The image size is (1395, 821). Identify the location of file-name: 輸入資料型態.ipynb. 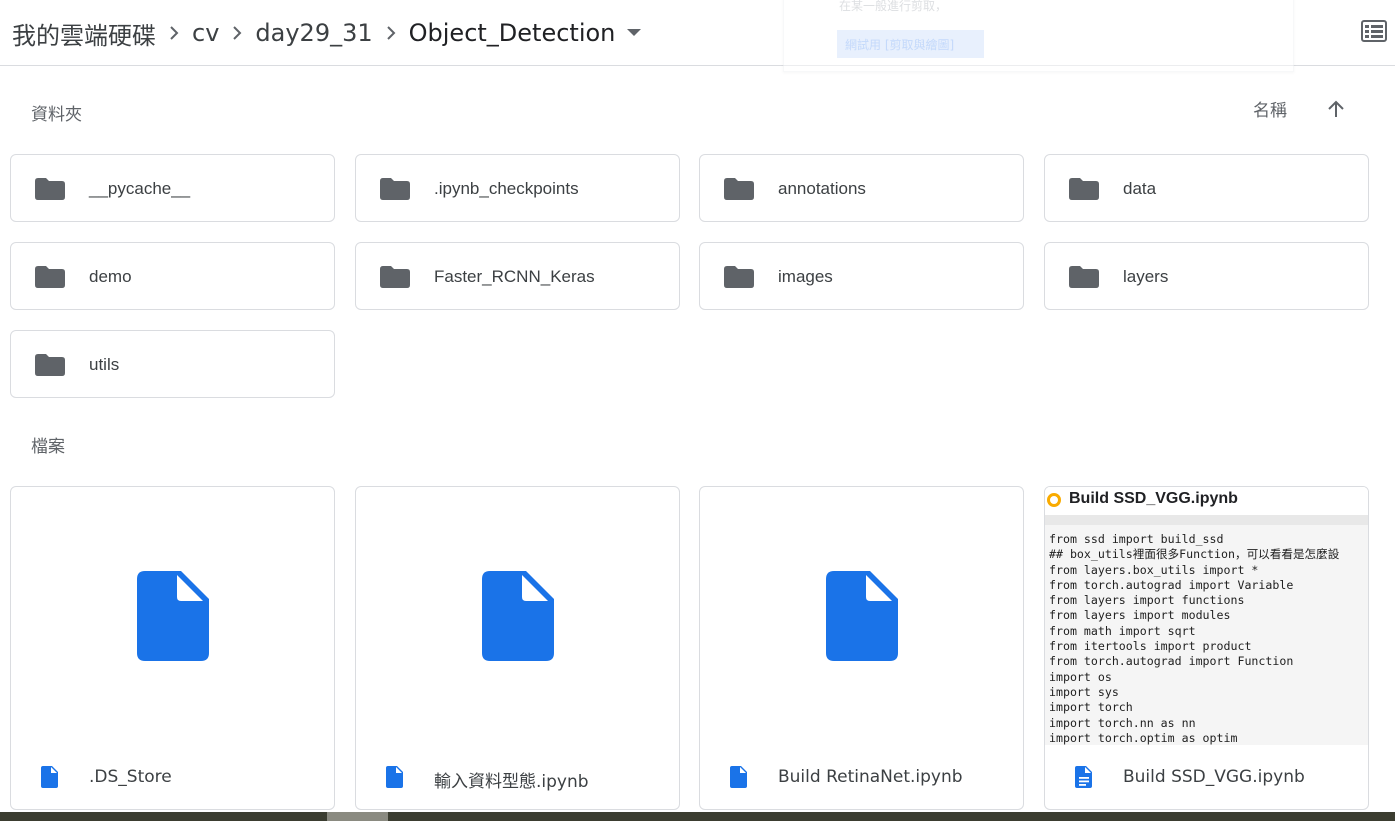
(511, 782).